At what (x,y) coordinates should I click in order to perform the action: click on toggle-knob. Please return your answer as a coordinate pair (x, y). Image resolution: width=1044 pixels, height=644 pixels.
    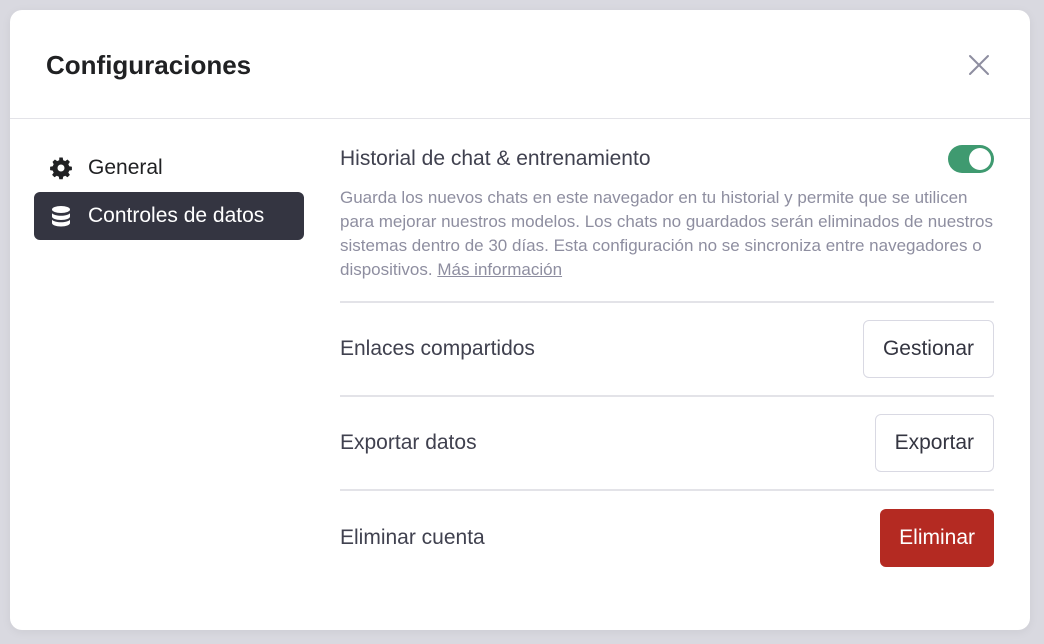
    Looking at the image, I should click on (980, 159).